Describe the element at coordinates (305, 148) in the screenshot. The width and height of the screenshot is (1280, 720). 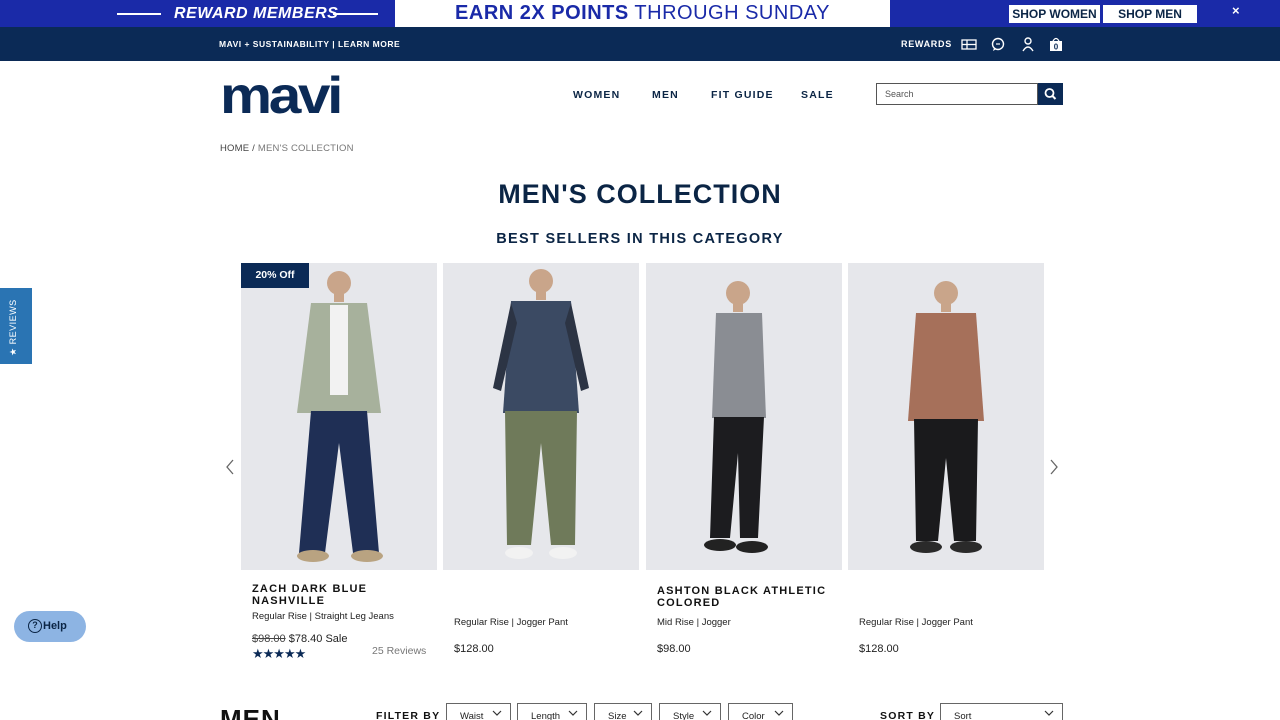
I see `breadcrumb-current: MEN'S COLLECTION` at that location.